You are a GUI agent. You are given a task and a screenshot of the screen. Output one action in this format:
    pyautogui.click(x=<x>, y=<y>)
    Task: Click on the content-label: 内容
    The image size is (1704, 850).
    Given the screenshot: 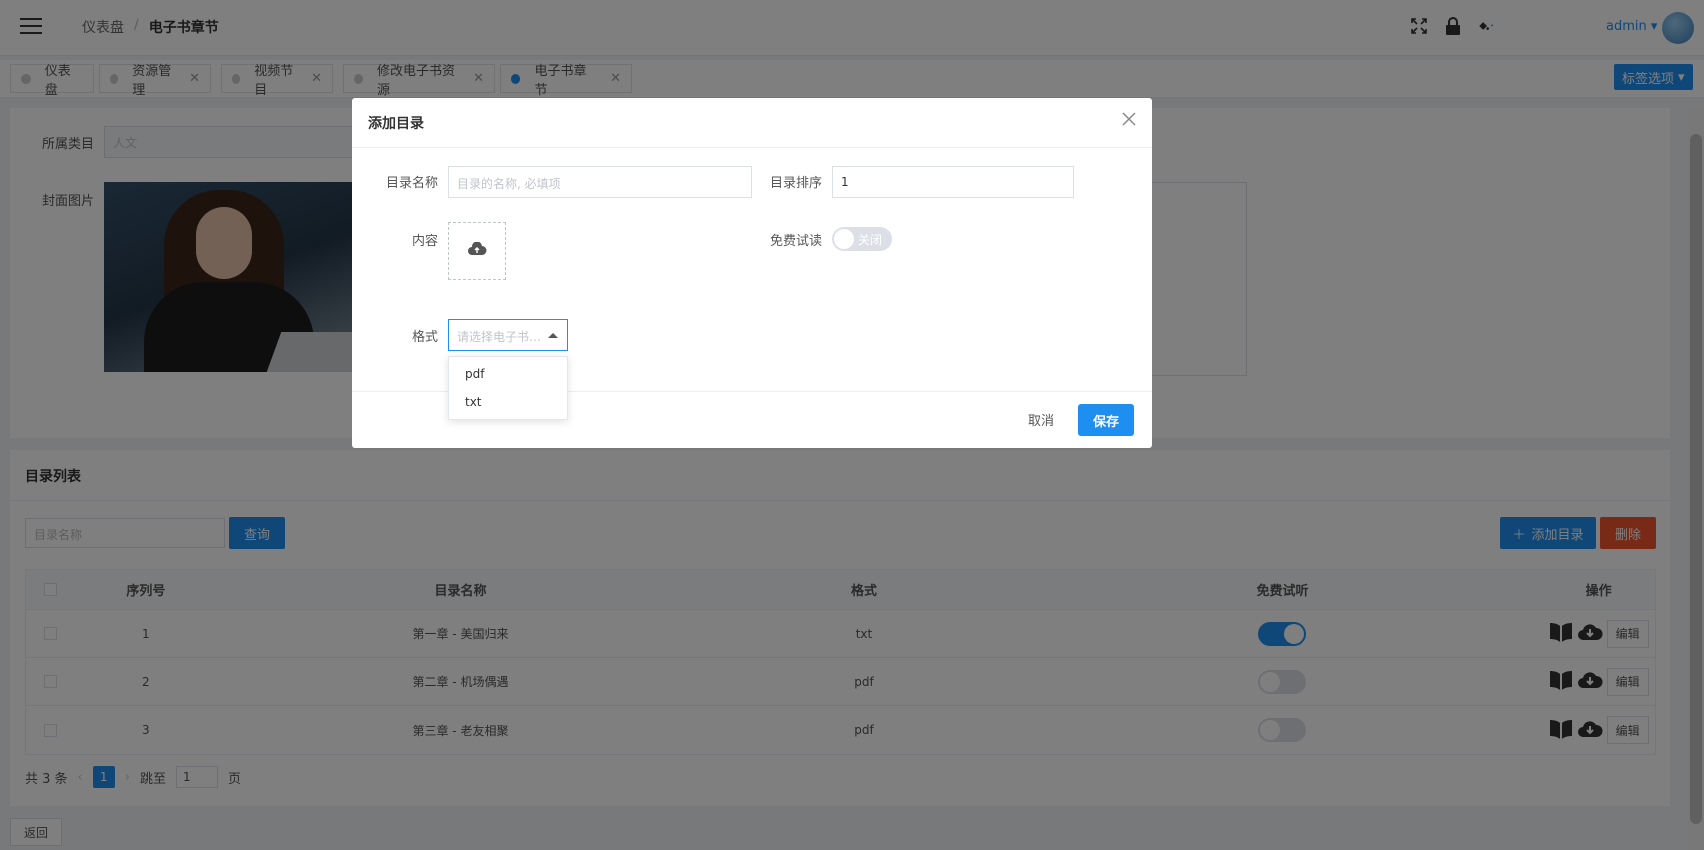 What is the action you would take?
    pyautogui.click(x=424, y=241)
    